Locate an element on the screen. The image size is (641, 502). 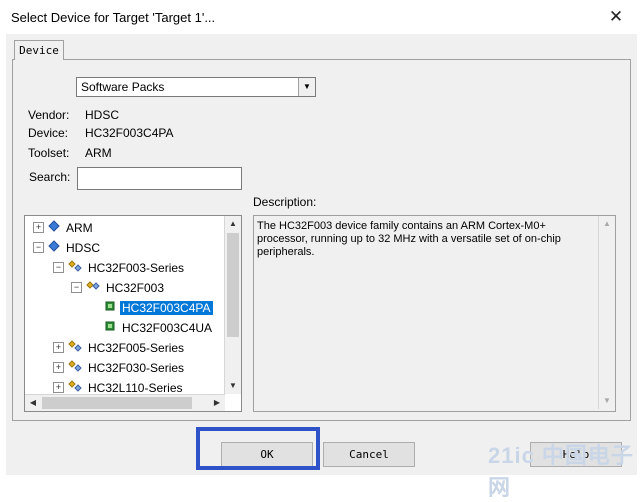
tree-item-label: HC32F003C4UA is located at coordinates (167, 327).